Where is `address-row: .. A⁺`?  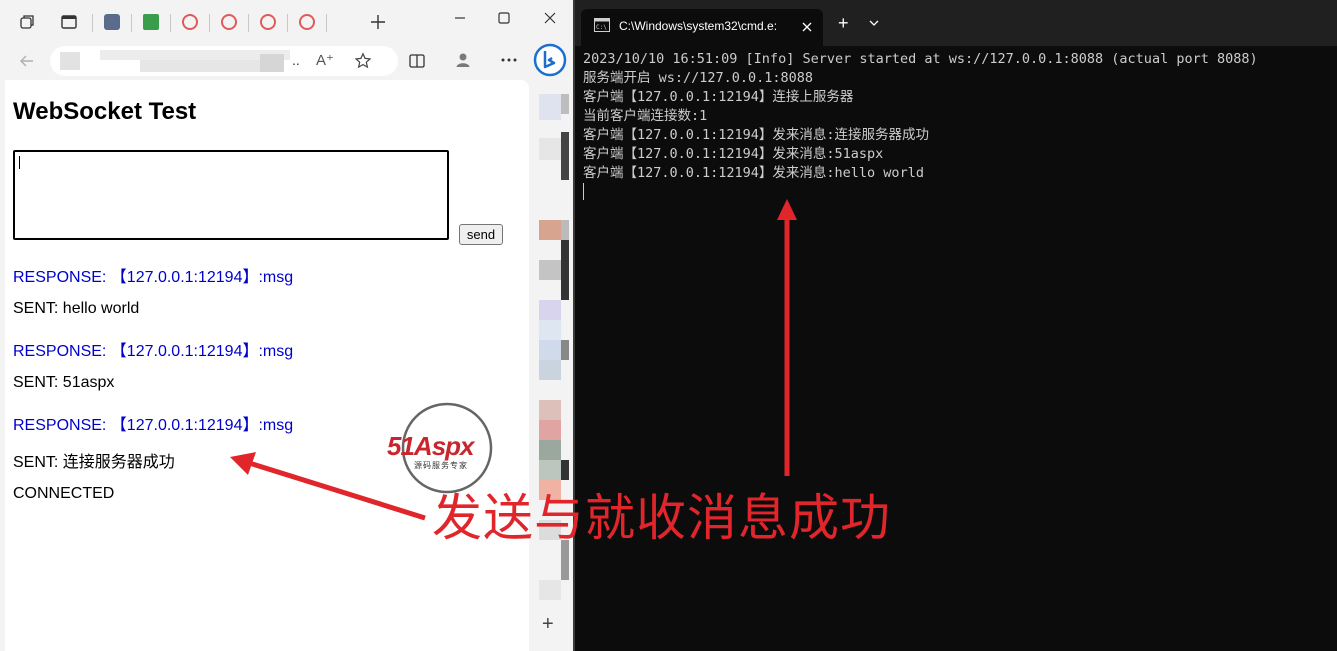
address-row: .. A⁺ is located at coordinates (287, 61).